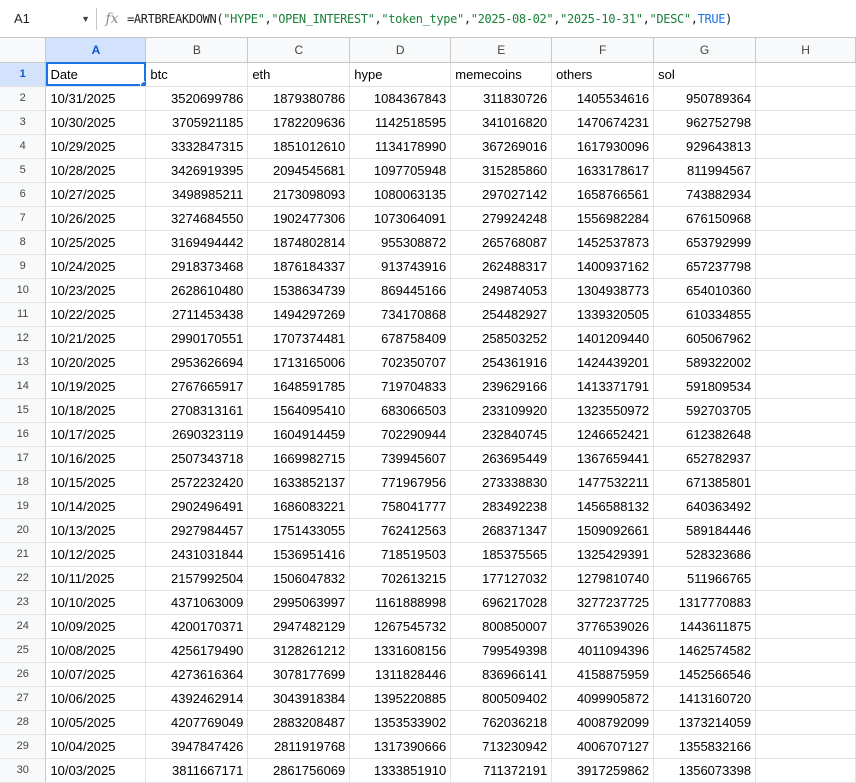 This screenshot has height=783, width=856. What do you see at coordinates (197, 434) in the screenshot?
I see `cell-b16: 2690323119` at bounding box center [197, 434].